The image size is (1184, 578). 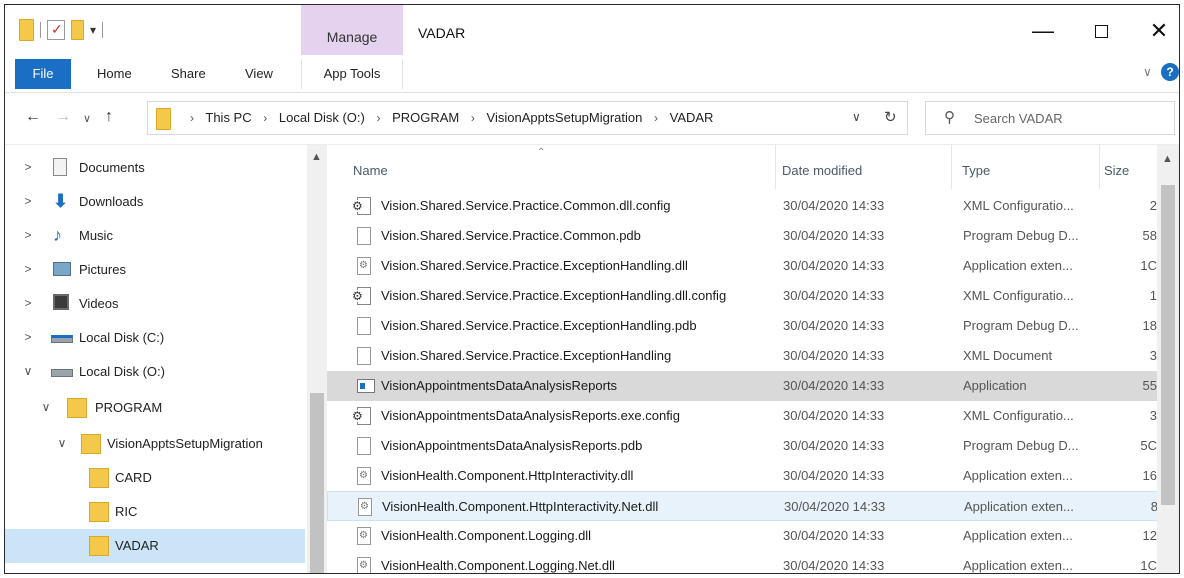 I want to click on search-placeholder: Search VADAR, so click(x=1018, y=118).